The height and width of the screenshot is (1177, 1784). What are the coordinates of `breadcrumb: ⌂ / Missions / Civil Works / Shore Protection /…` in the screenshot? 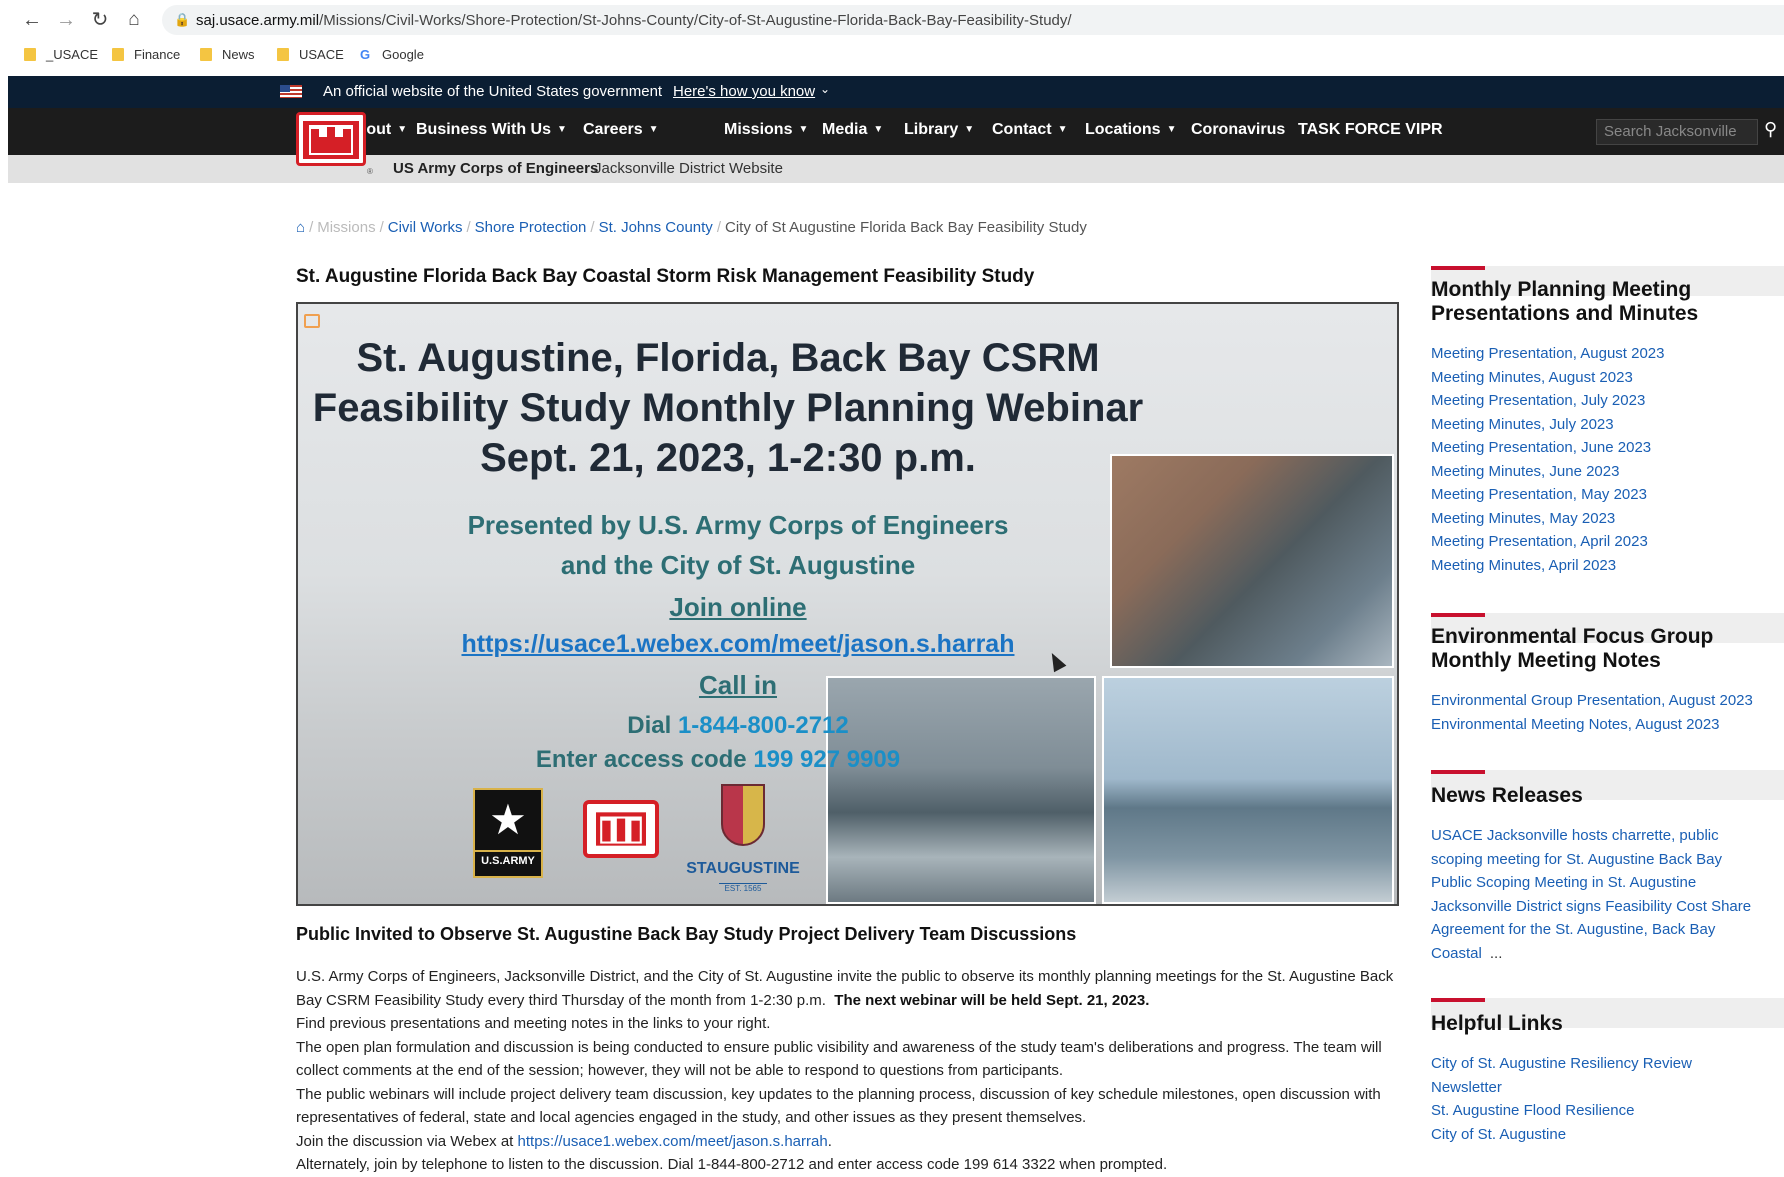 It's located at (691, 227).